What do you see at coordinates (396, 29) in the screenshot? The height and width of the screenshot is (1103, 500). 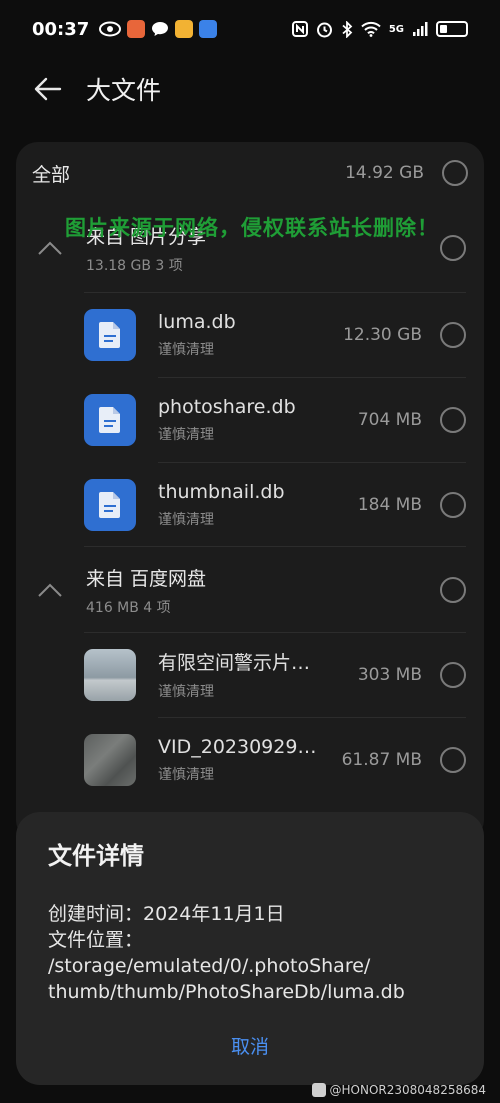 I see `network-type: 5G` at bounding box center [396, 29].